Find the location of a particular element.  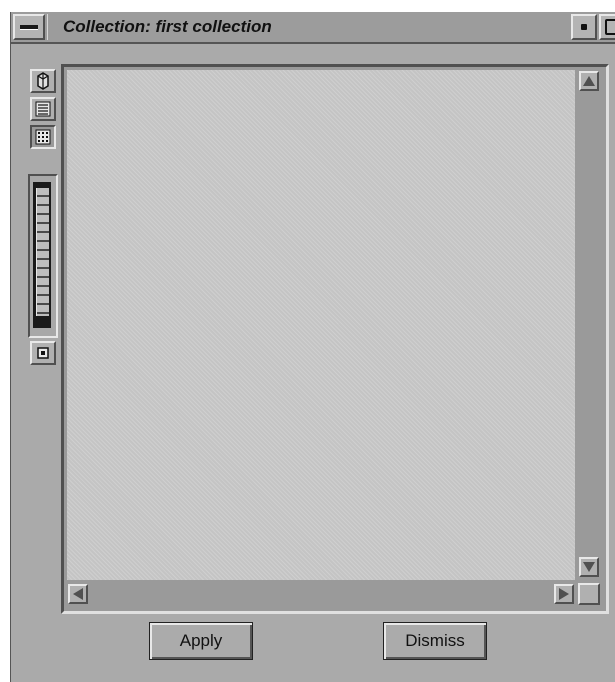

arrow-down-icon is located at coordinates (589, 567).